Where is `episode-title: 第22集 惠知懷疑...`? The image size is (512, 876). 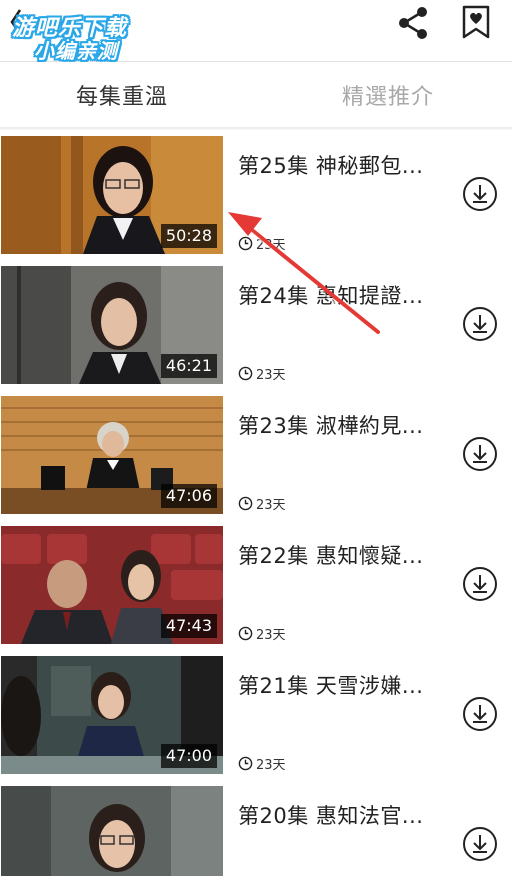
episode-title: 第22集 惠知懷疑... is located at coordinates (330, 555).